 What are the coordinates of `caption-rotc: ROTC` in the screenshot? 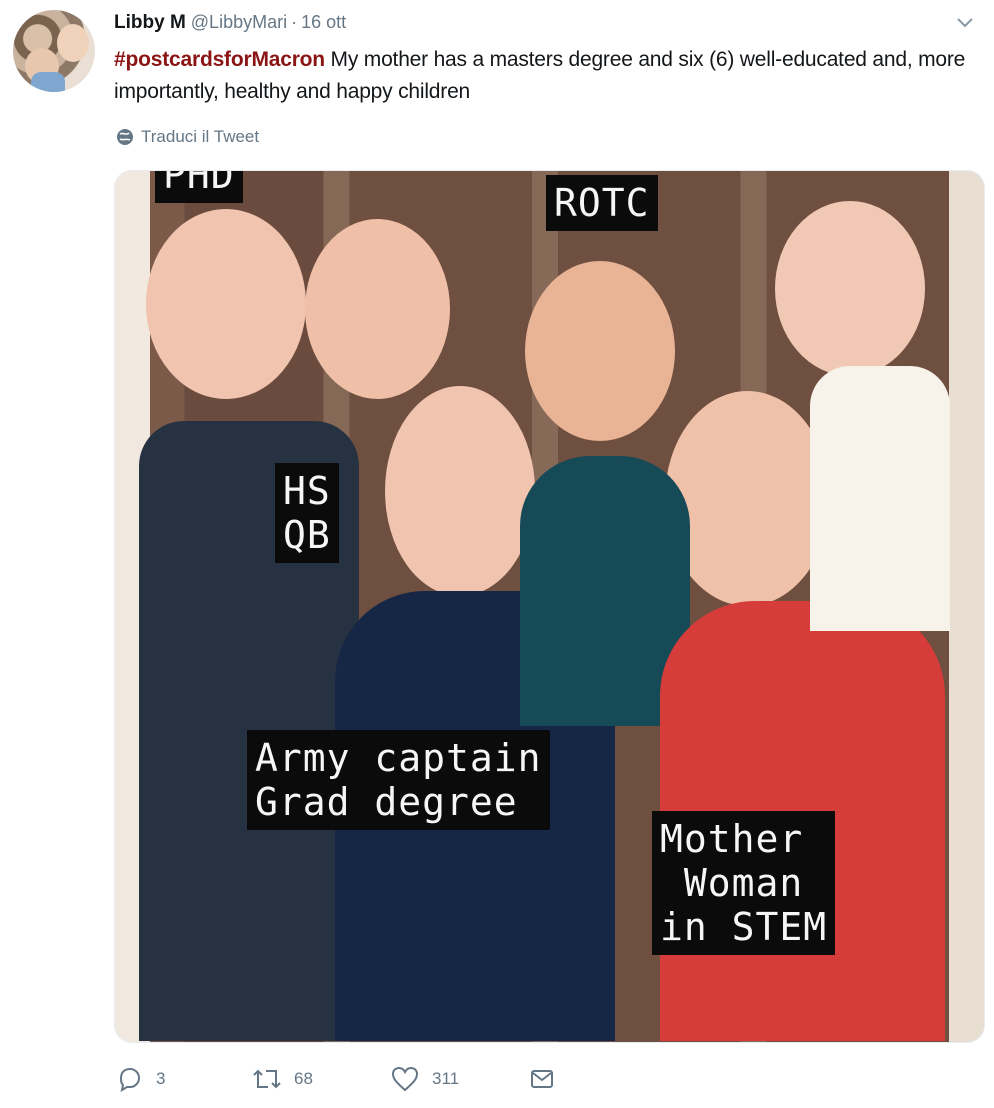 It's located at (602, 203).